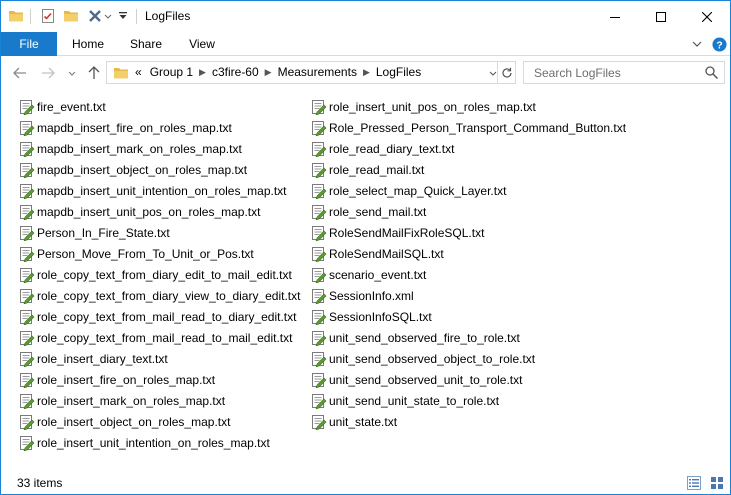  Describe the element at coordinates (159, 358) in the screenshot. I see `file-item: role_insert_diary_text.txt` at that location.